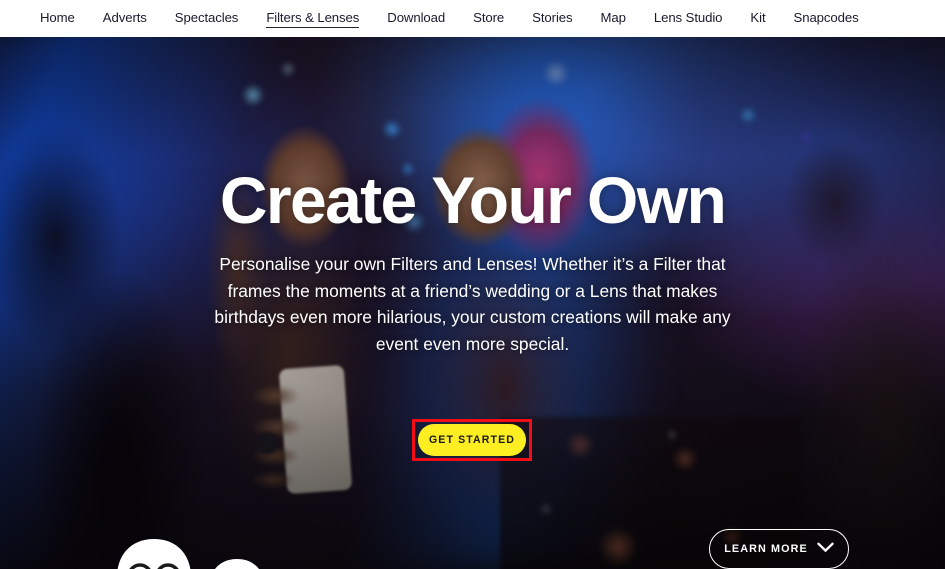 This screenshot has width=945, height=569. Describe the element at coordinates (125, 19) in the screenshot. I see `nav-item-adverts: Adverts` at that location.